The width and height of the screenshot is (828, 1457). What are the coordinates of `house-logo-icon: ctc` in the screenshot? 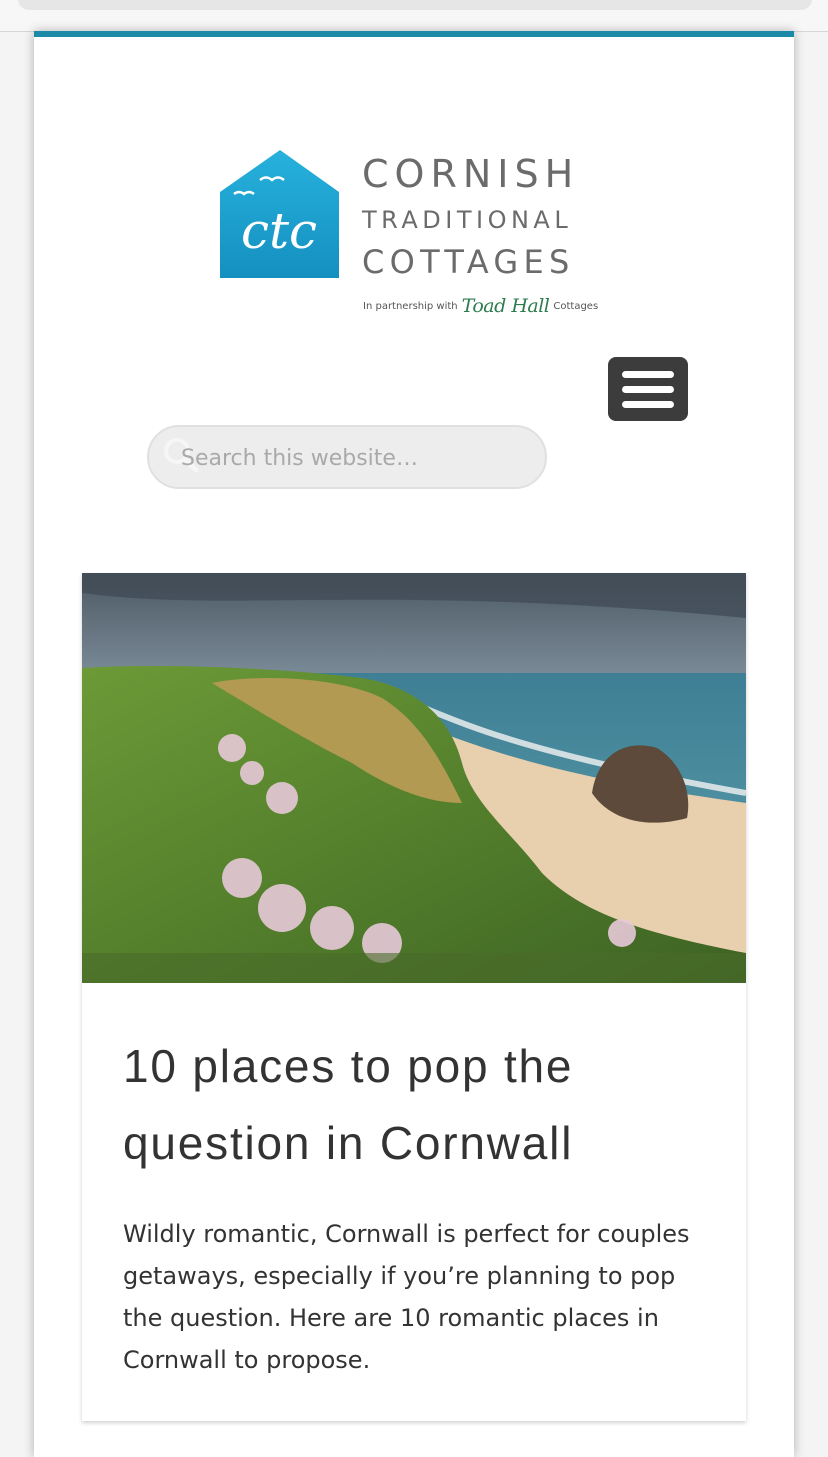 It's located at (279, 214).